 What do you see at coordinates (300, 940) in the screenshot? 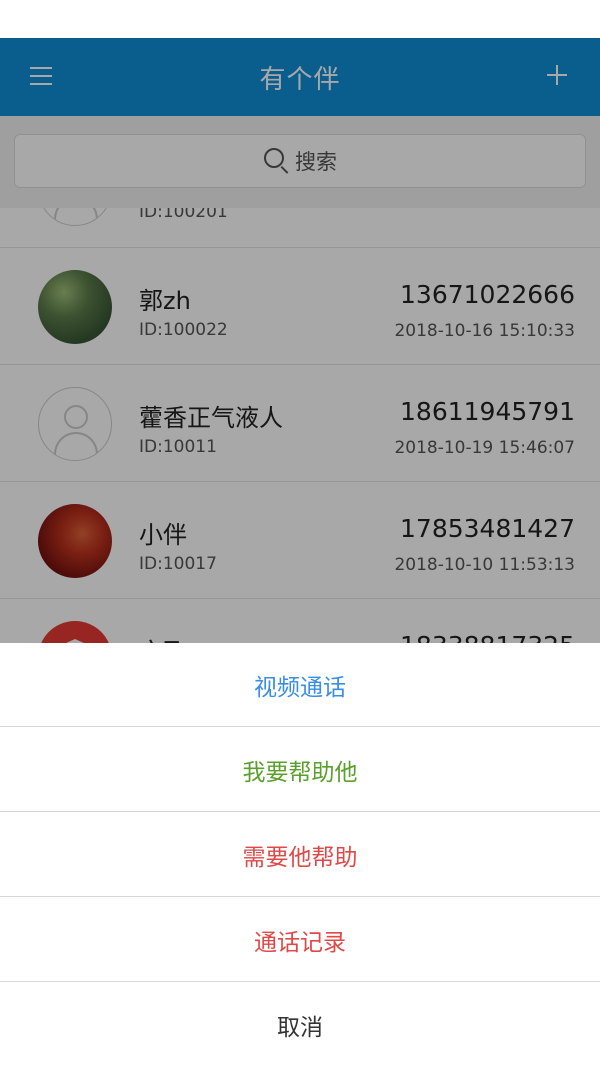
I see `call-history-button: 通话记录` at bounding box center [300, 940].